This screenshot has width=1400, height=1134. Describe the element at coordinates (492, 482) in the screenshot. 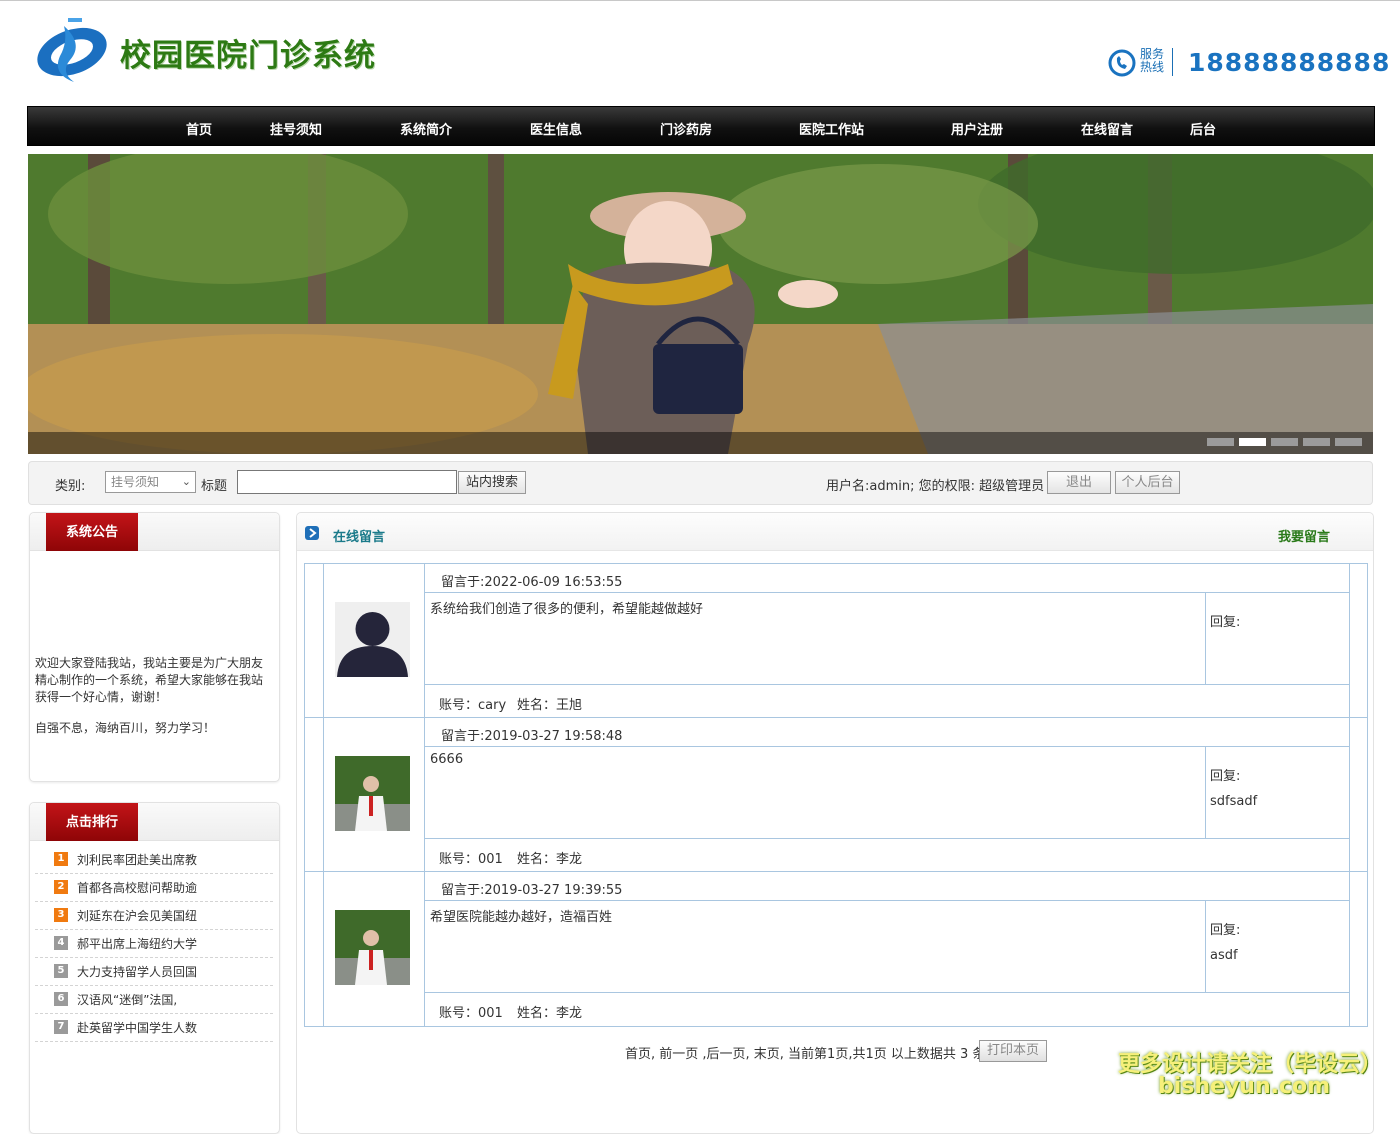

I see `site-search-button: 站内搜索` at that location.